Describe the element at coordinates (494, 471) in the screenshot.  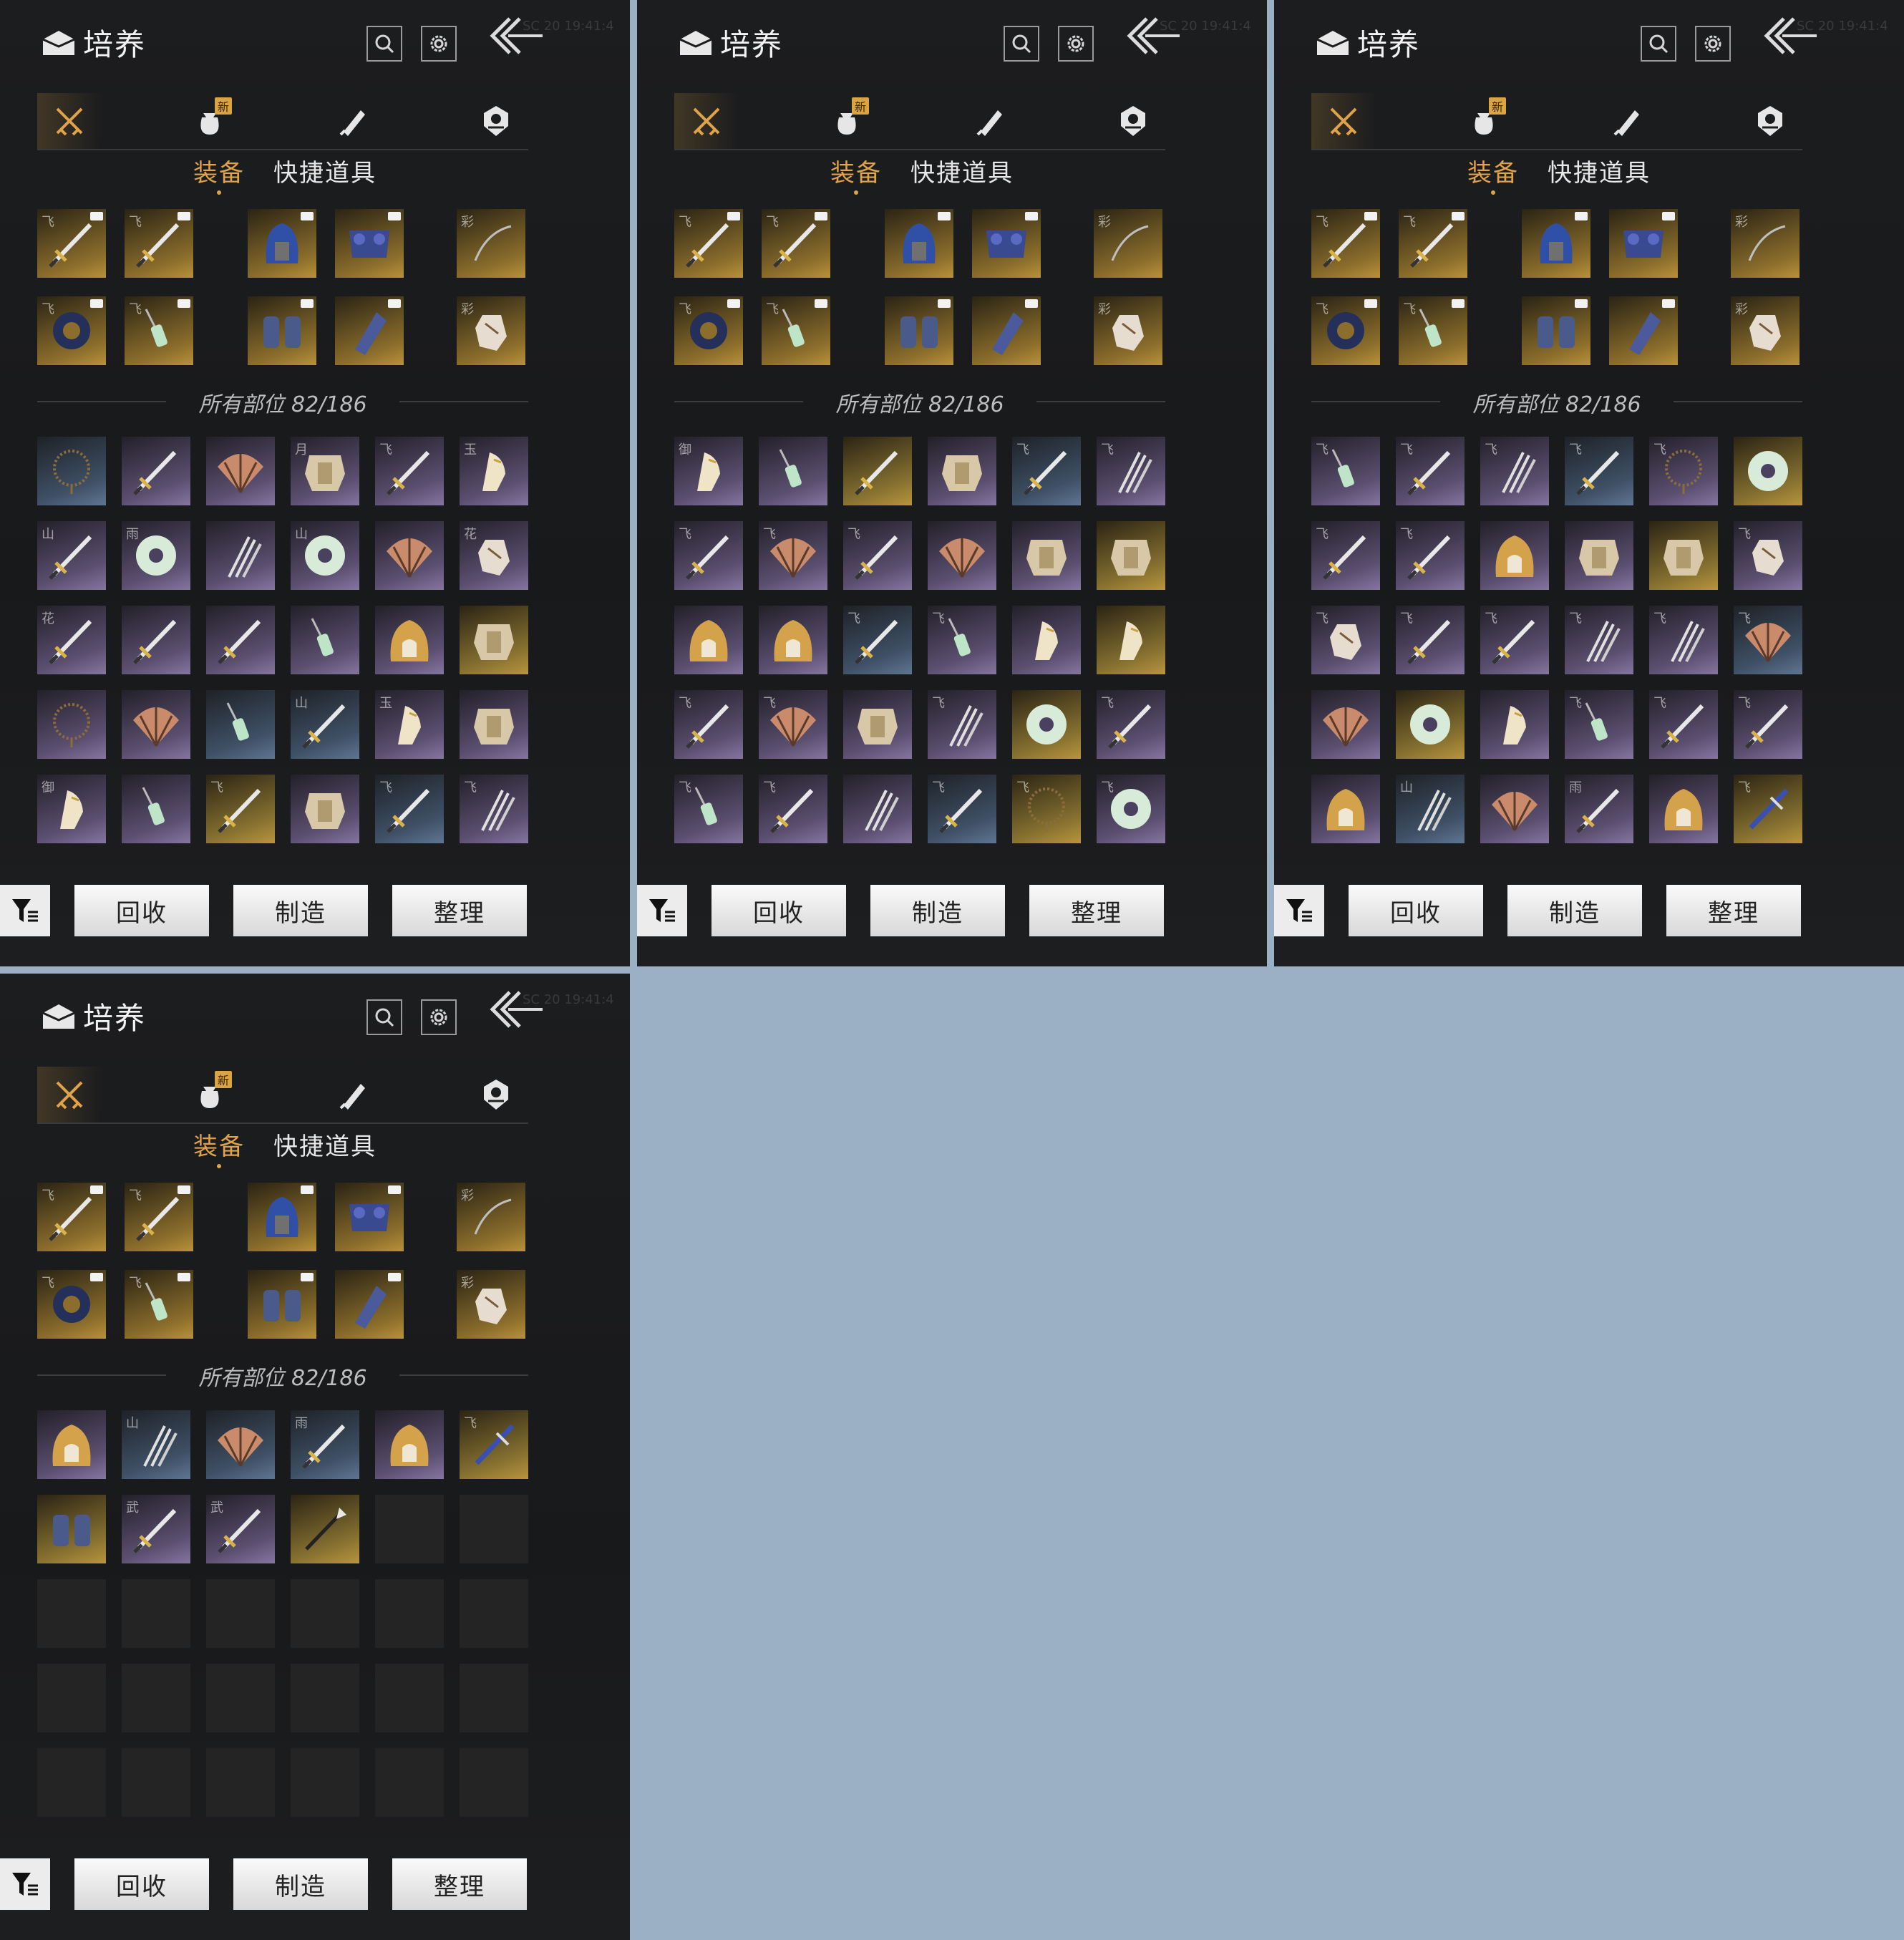
I see `inventory-slot: 玉` at that location.